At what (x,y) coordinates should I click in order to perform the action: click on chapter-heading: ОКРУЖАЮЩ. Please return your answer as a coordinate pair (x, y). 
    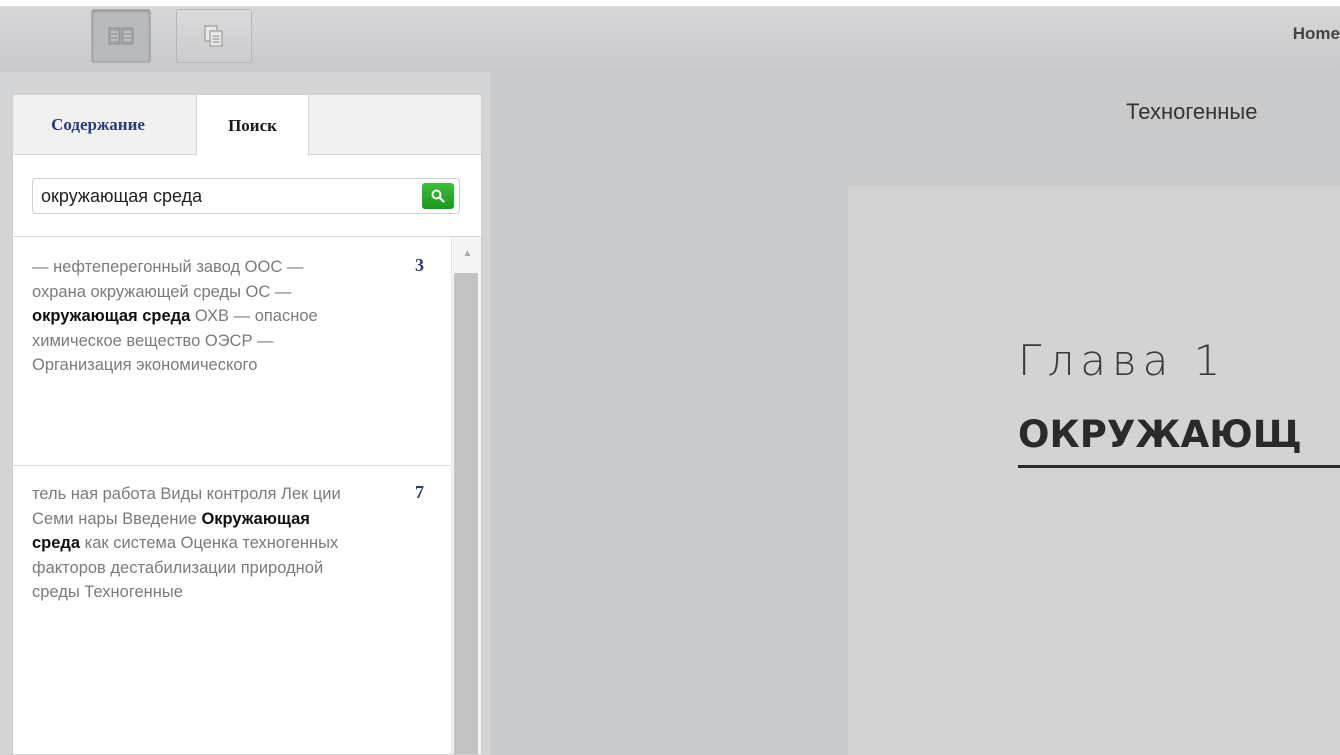
    Looking at the image, I should click on (1160, 434).